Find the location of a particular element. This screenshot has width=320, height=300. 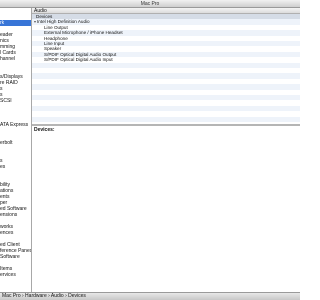

table-row is located at coordinates (166, 119).